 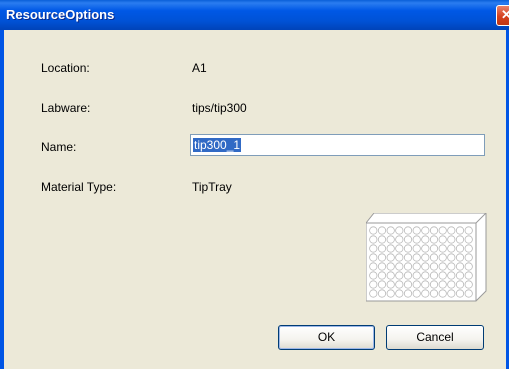 I want to click on cancel-button: Cancel, so click(x=435, y=337).